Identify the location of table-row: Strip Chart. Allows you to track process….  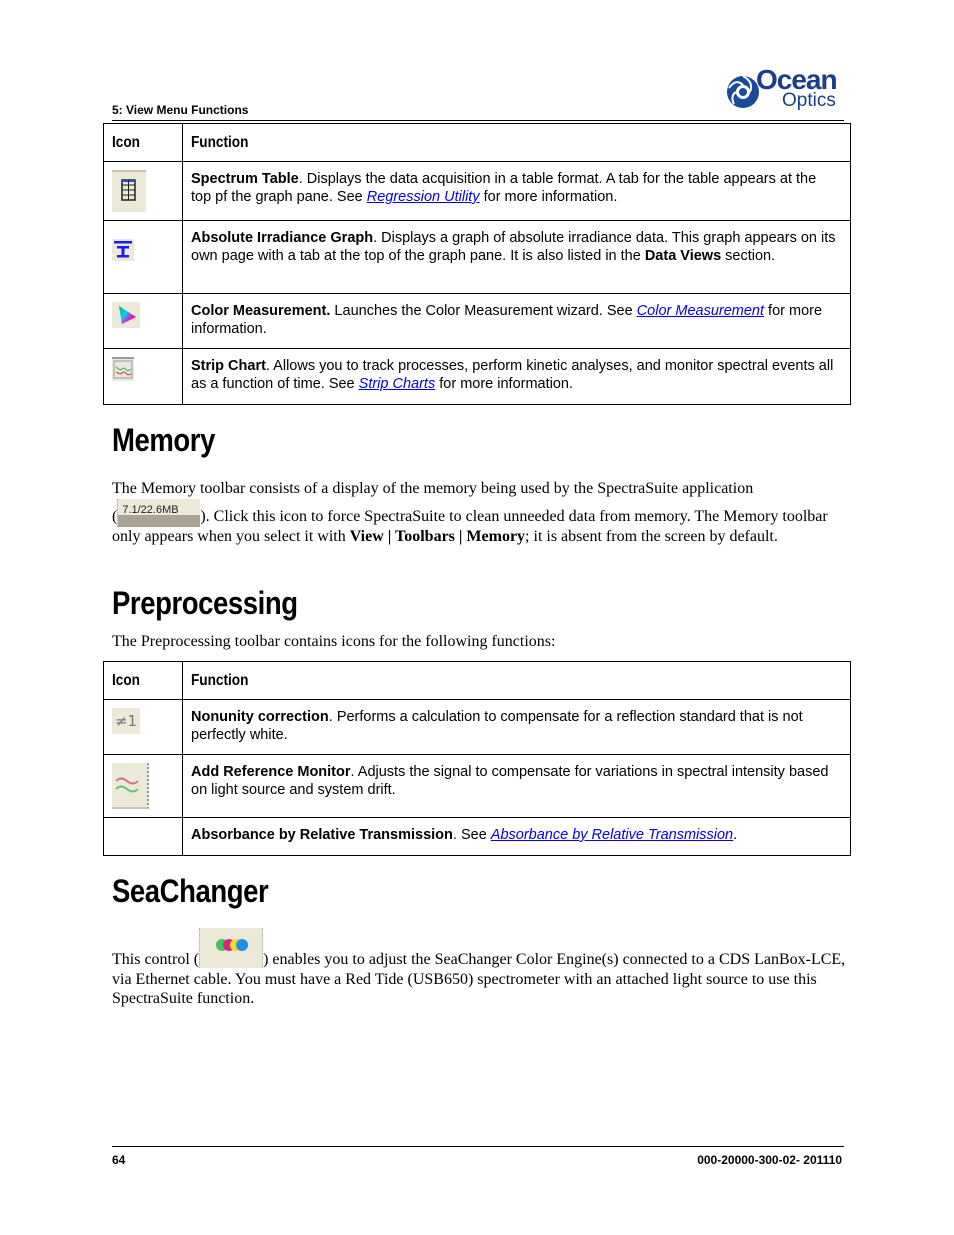
(477, 376).